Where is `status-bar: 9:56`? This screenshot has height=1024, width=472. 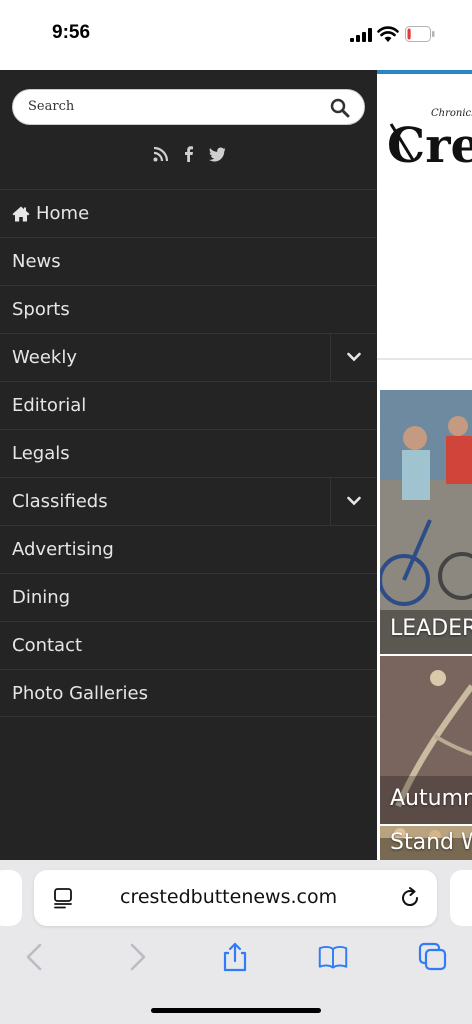 status-bar: 9:56 is located at coordinates (236, 35).